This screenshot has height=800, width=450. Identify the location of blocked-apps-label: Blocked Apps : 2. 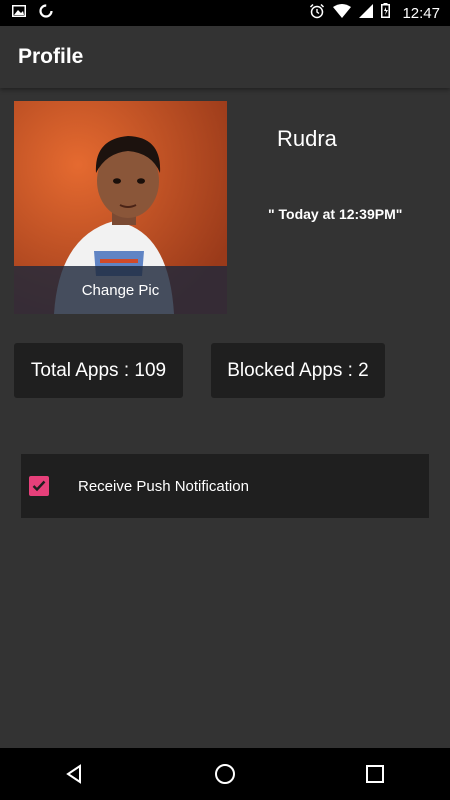
(298, 370).